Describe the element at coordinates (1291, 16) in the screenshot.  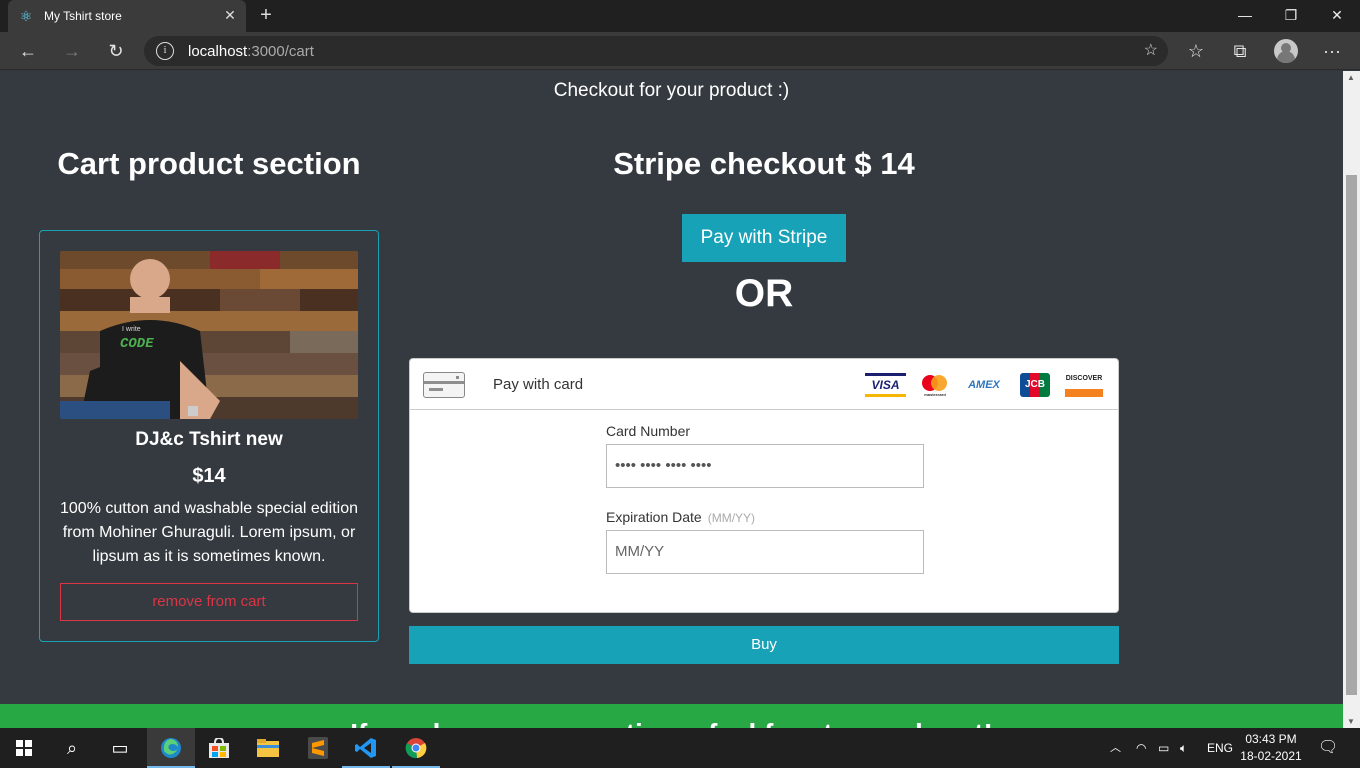
I see `restore-button: ❐` at that location.